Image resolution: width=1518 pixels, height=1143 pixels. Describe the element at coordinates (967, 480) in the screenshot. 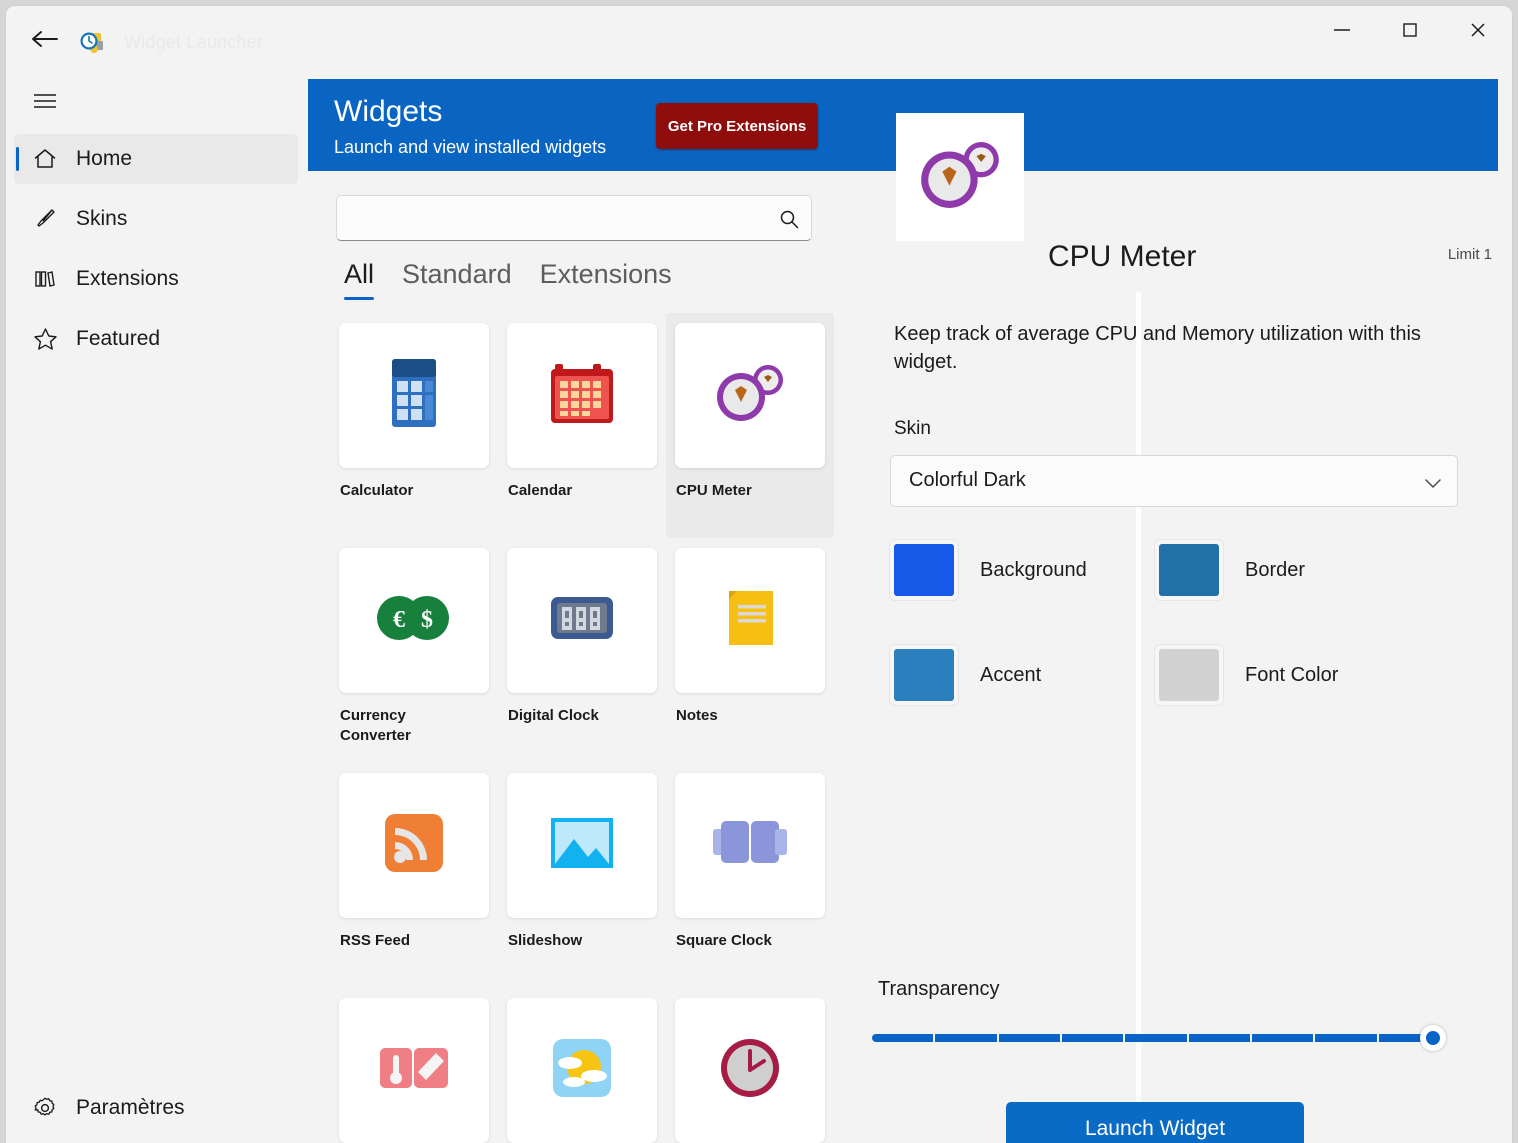

I see `skin-selected-value: Colorful Dark` at that location.